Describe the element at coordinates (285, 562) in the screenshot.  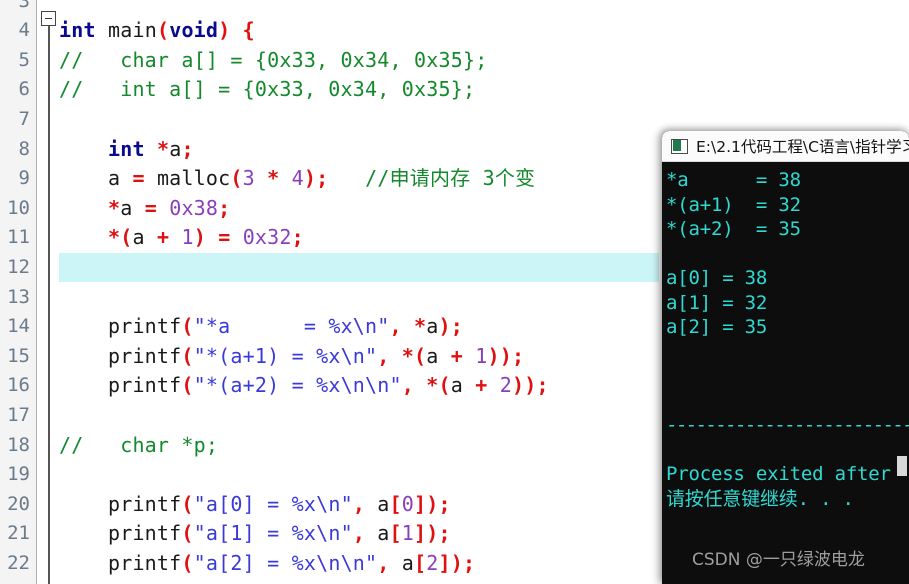
I see `code-token-str: "a[2] = %x\n\n"` at that location.